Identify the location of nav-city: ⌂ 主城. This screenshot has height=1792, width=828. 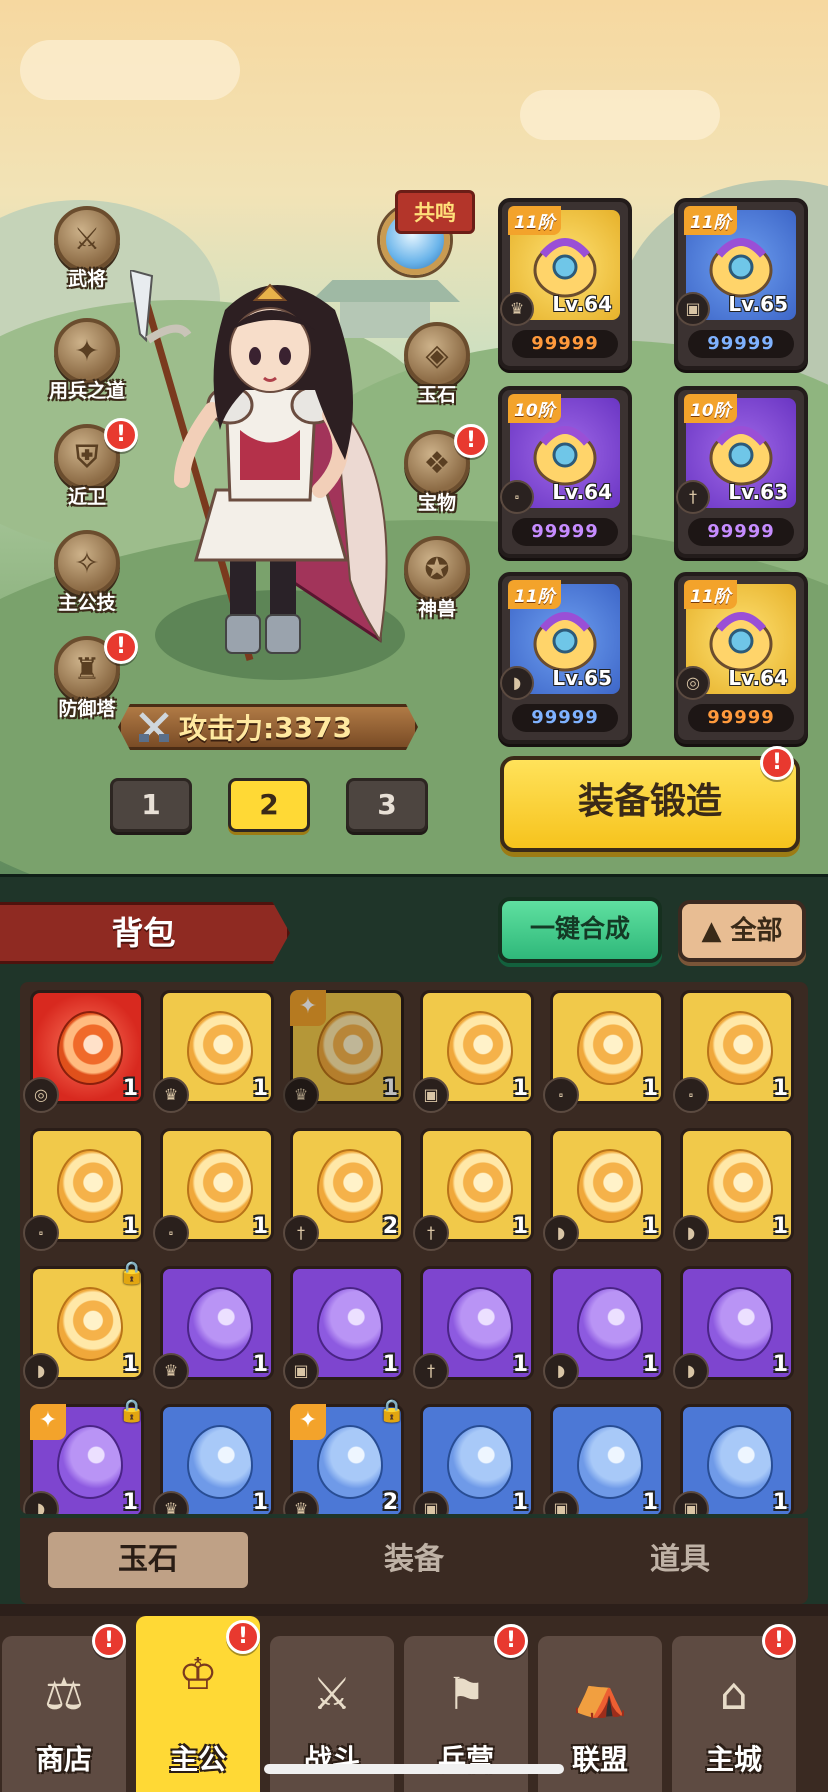
(734, 1714).